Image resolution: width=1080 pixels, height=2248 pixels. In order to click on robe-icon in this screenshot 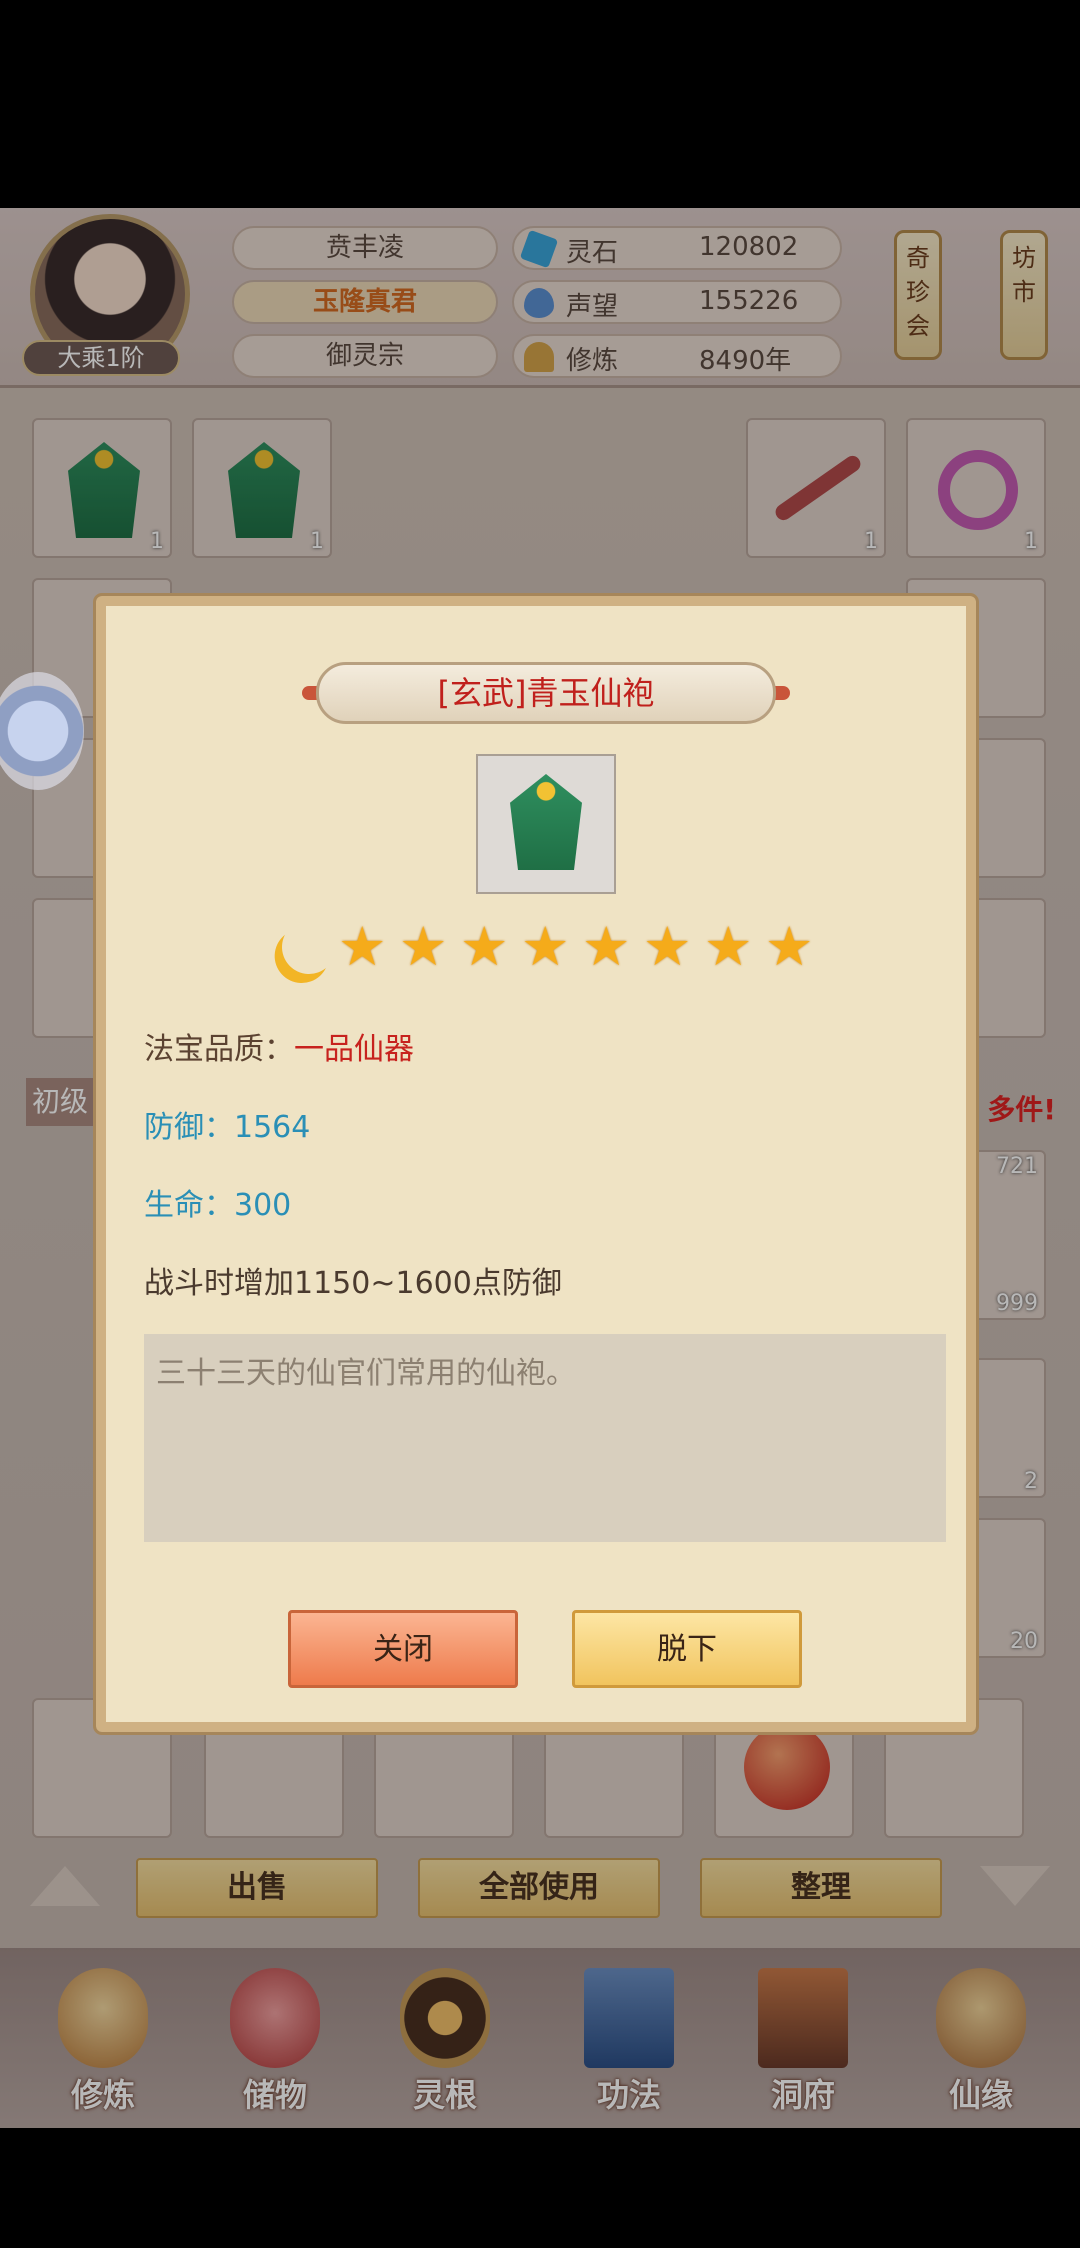, I will do `click(546, 822)`.